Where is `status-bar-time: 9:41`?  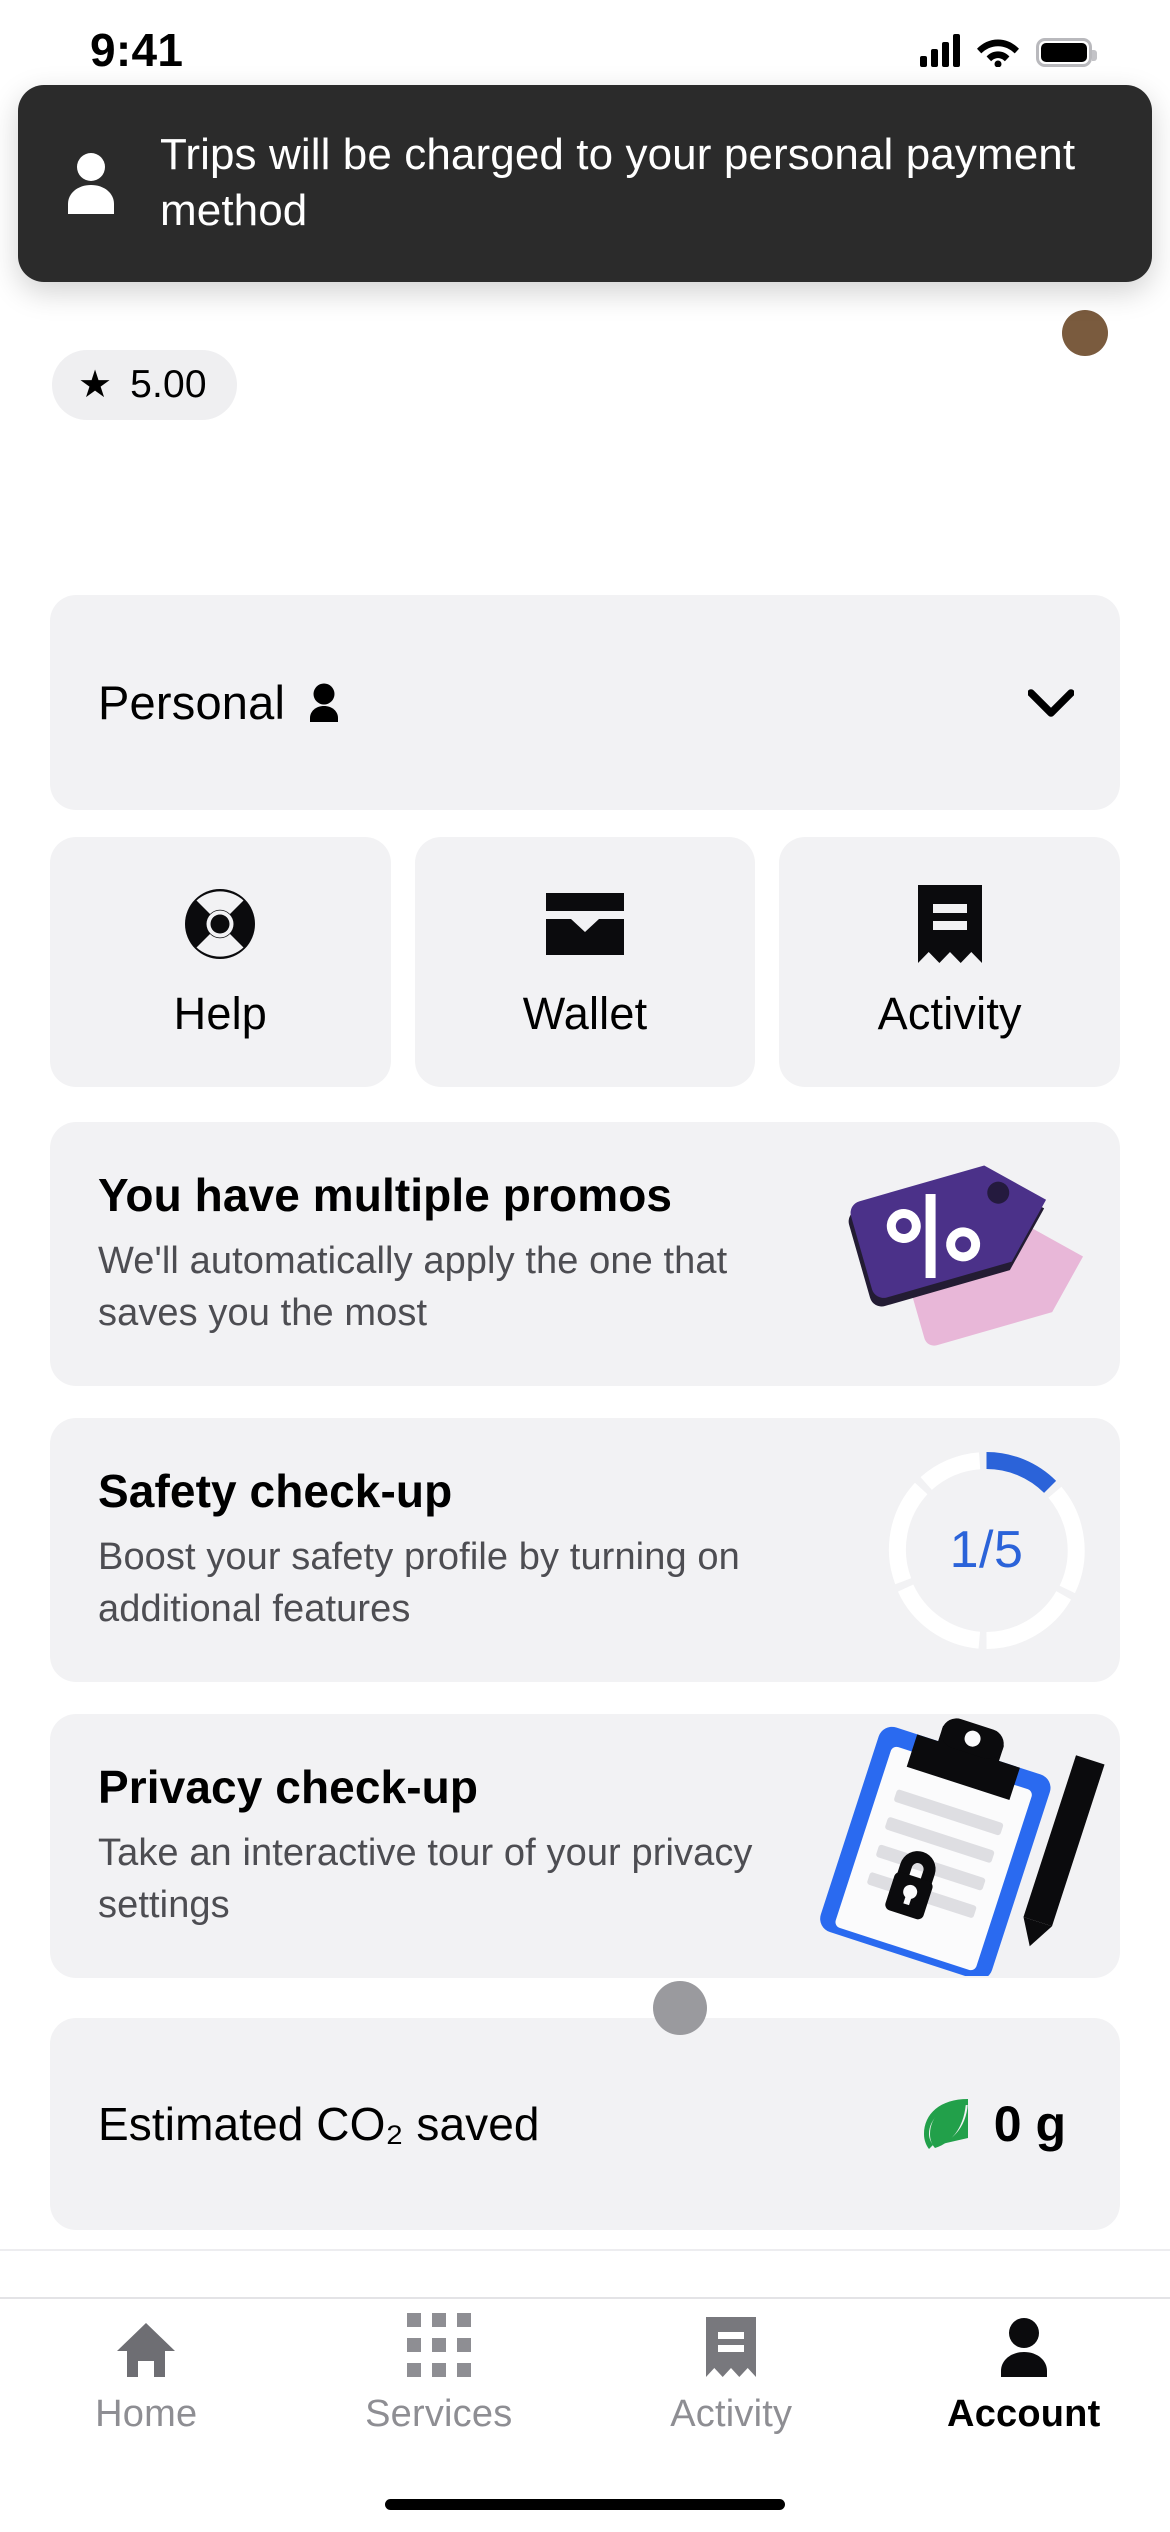 status-bar-time: 9:41 is located at coordinates (137, 50).